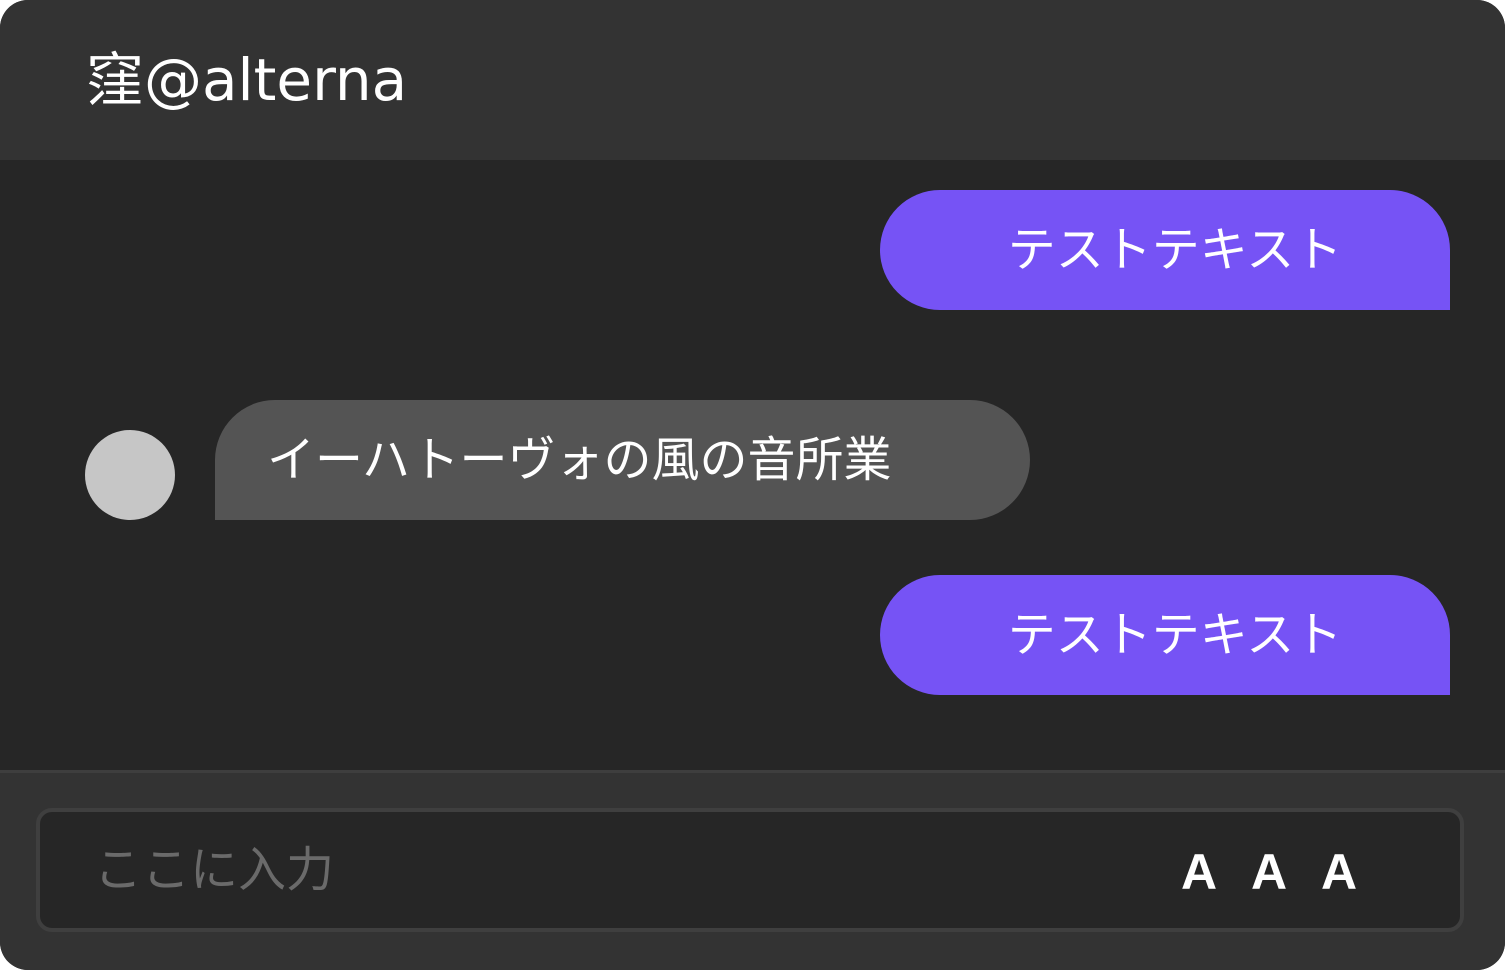  I want to click on font-size-small-button: A, so click(1199, 872).